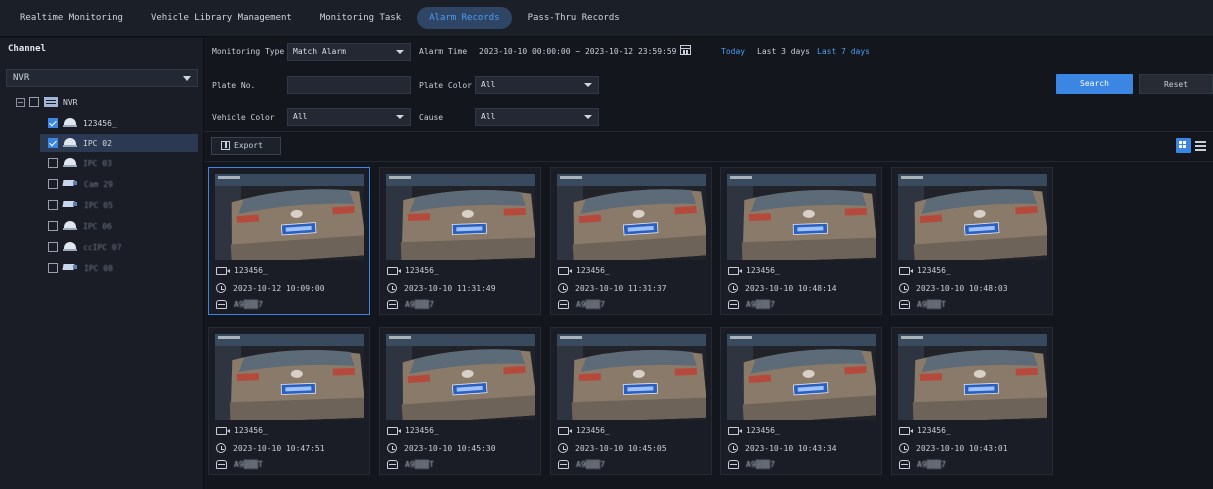 This screenshot has height=489, width=1213. I want to click on alarm-time-label: Alarm Time, so click(443, 51).